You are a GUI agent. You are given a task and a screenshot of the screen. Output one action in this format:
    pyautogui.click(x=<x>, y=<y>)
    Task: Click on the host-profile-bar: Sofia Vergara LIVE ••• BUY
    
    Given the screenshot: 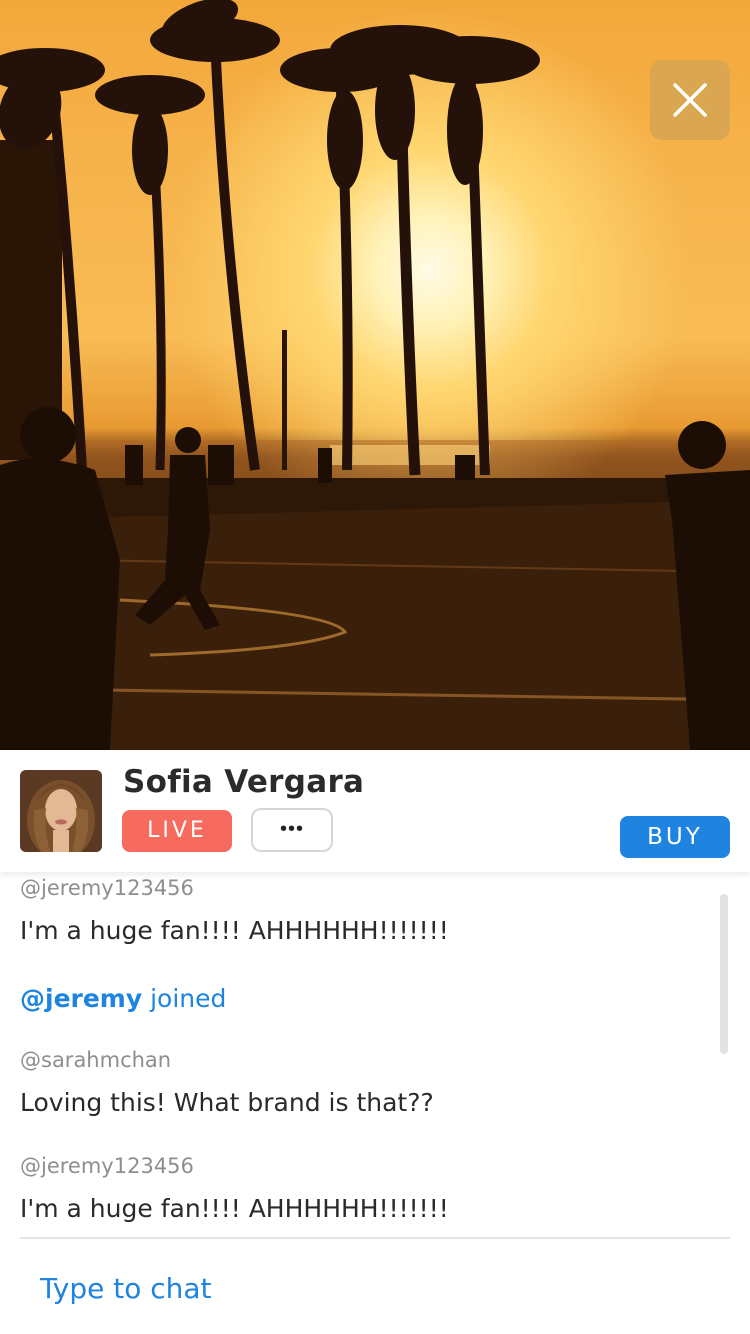 What is the action you would take?
    pyautogui.click(x=375, y=811)
    